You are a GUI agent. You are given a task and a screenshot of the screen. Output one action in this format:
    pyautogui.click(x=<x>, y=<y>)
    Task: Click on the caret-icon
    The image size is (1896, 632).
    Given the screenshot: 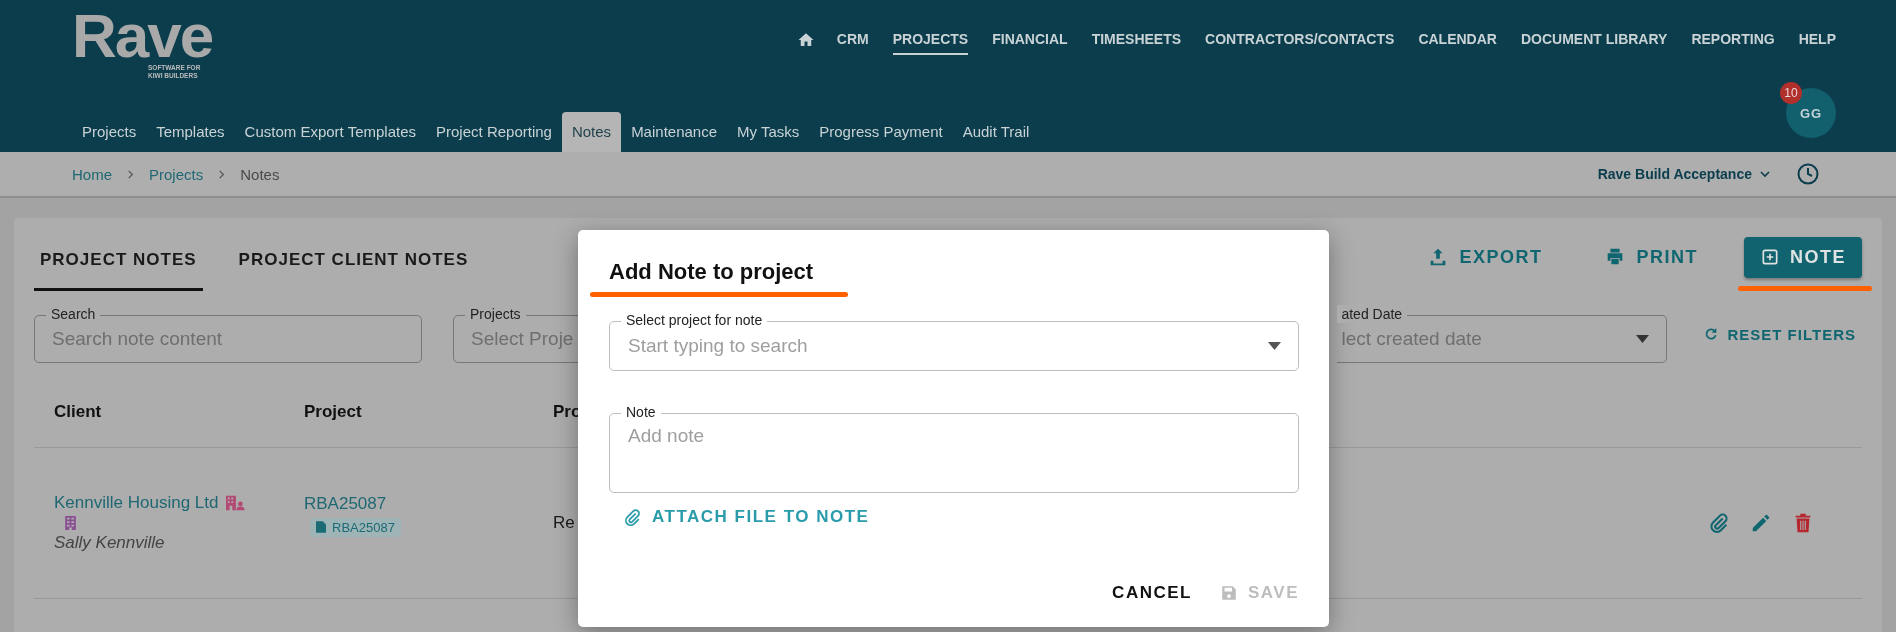 What is the action you would take?
    pyautogui.click(x=1765, y=174)
    